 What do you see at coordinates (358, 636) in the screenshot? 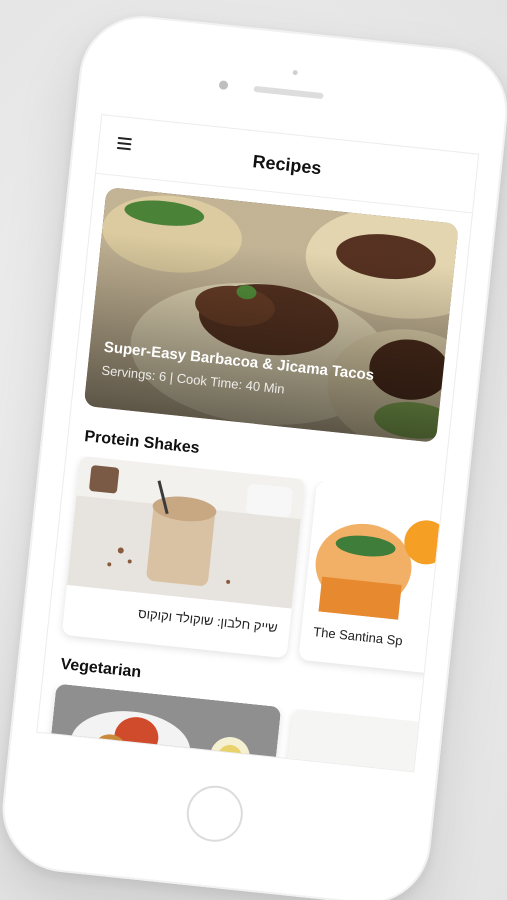
I see `recipe-card-label: The Santina Sp` at bounding box center [358, 636].